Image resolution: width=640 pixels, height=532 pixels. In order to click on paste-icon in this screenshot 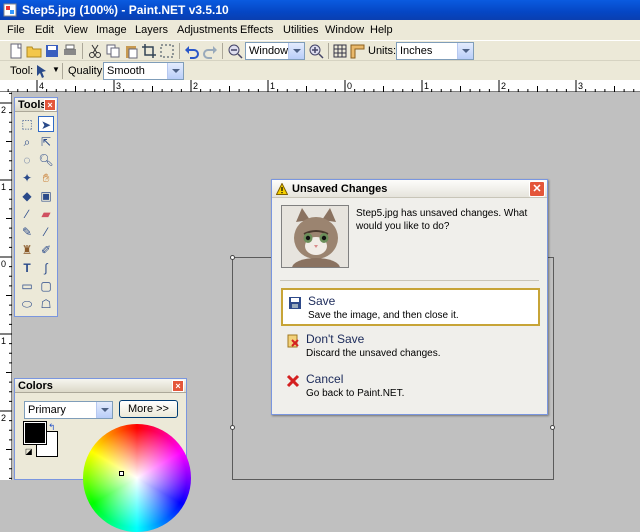, I will do `click(131, 51)`.